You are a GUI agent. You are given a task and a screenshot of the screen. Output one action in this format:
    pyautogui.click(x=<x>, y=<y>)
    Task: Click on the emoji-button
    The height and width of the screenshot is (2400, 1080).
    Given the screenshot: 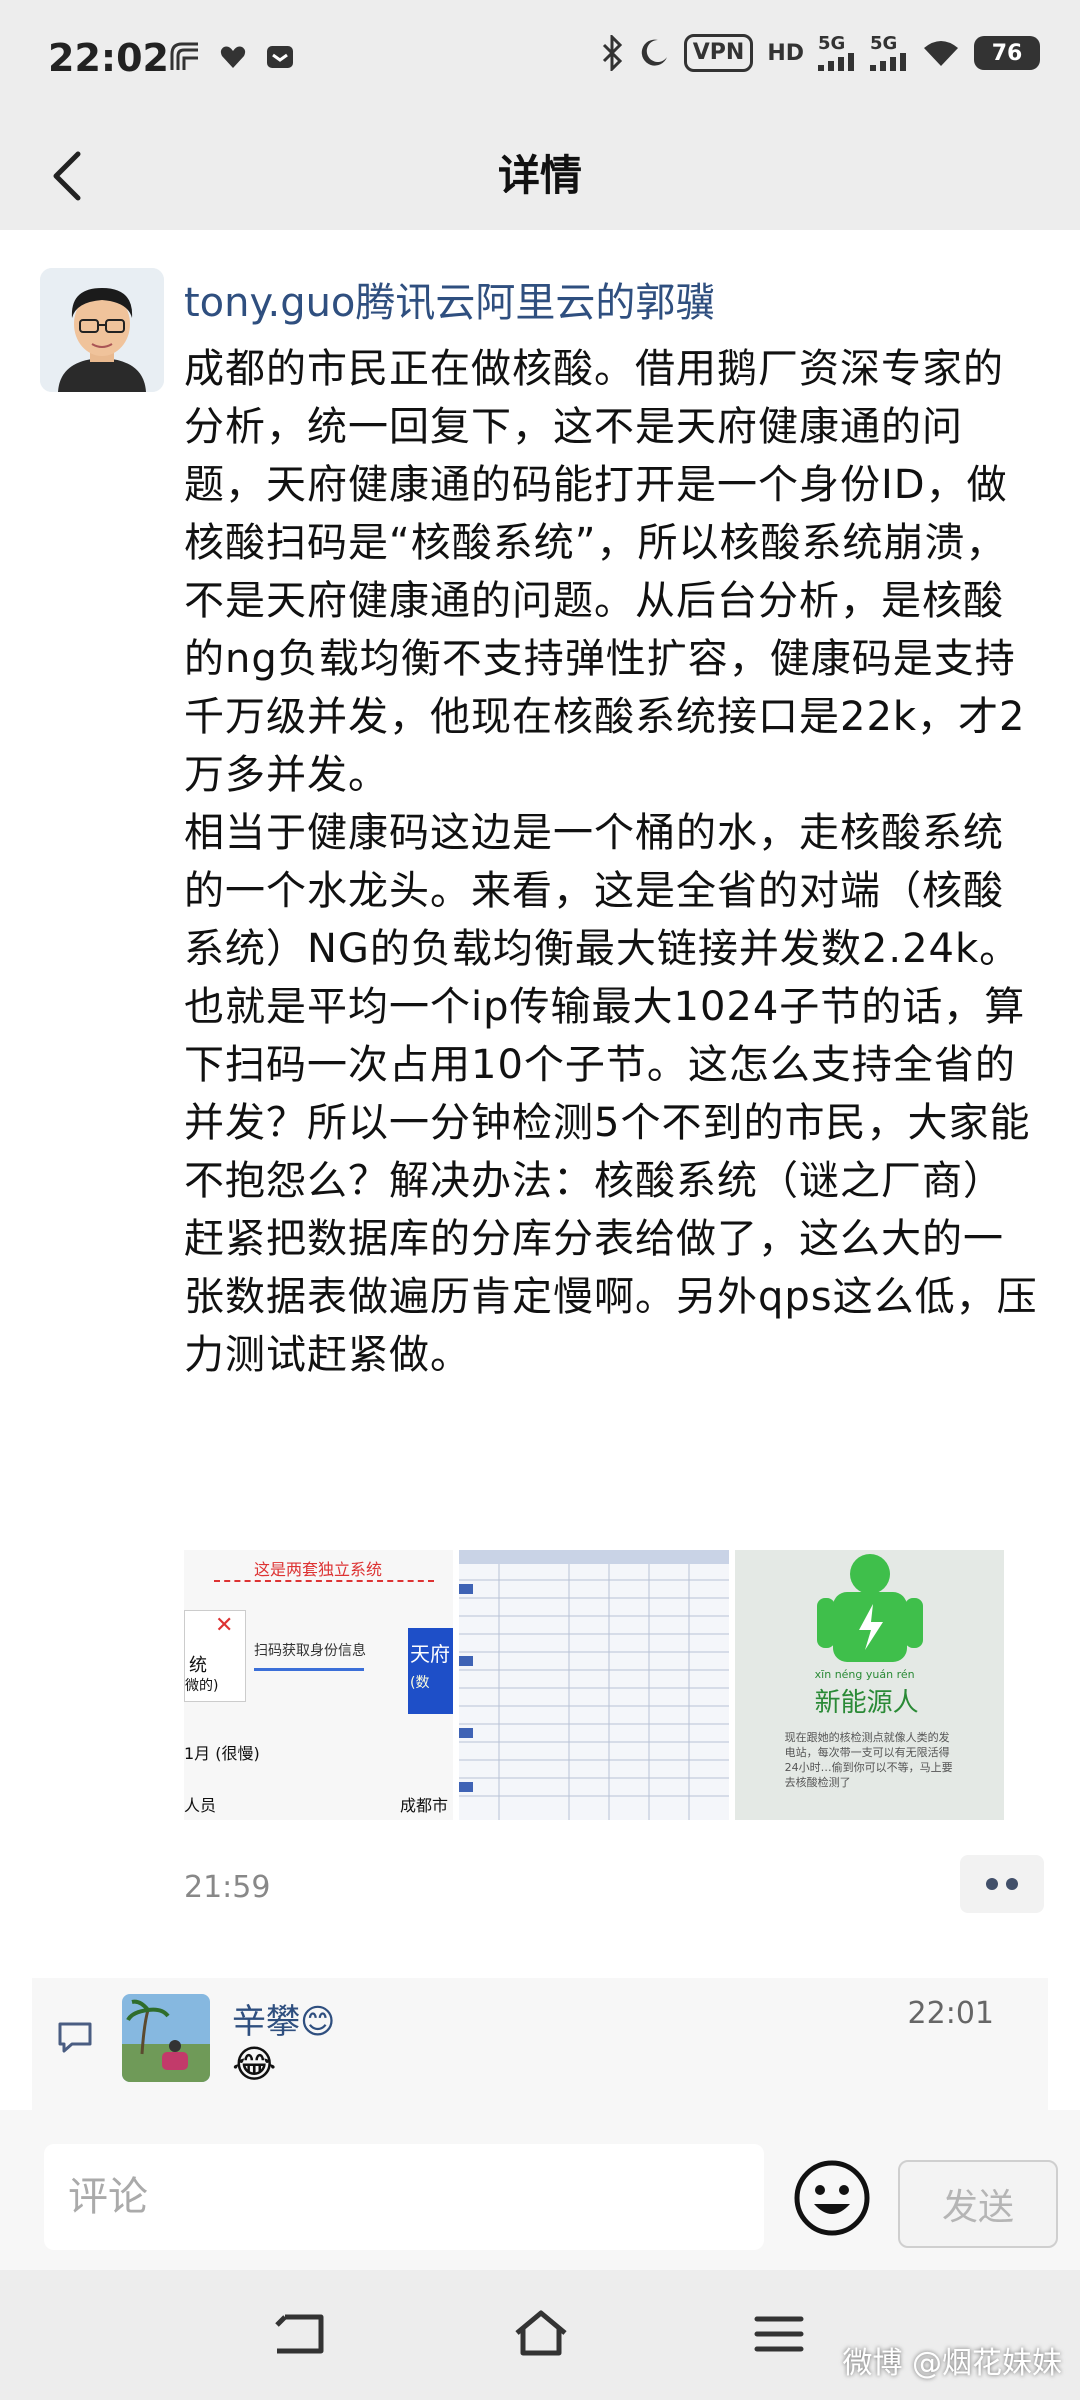 What is the action you would take?
    pyautogui.click(x=832, y=2198)
    